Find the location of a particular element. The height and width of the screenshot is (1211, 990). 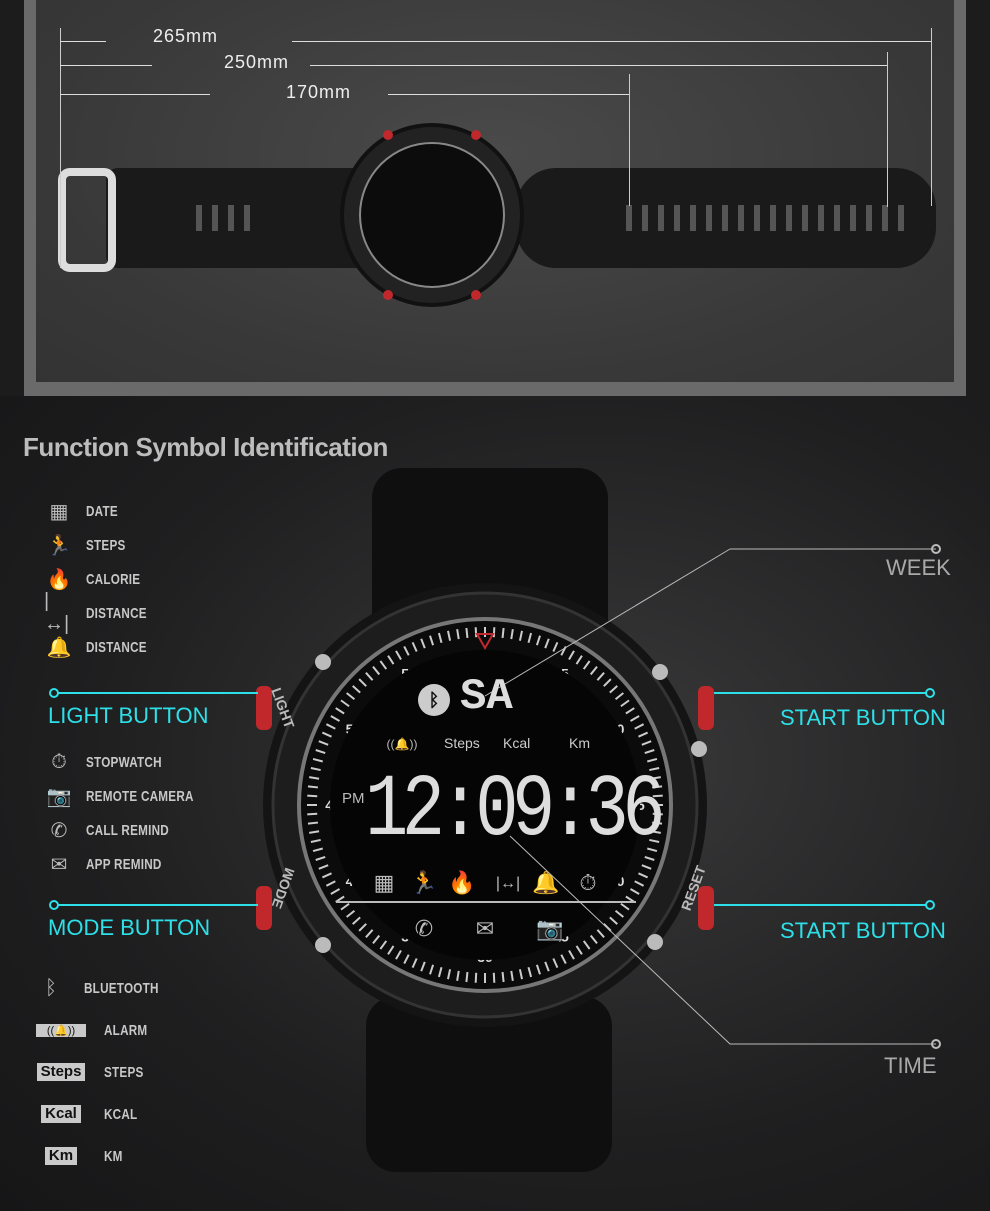

callout-light-button: LIGHT BUTTON is located at coordinates (128, 715).